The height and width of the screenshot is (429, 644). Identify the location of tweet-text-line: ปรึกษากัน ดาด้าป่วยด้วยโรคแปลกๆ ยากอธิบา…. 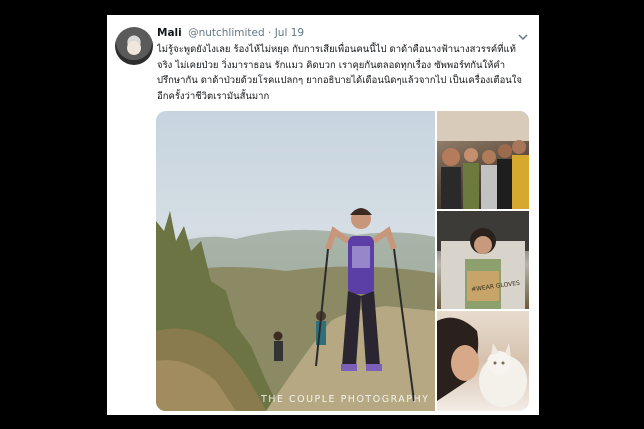
(339, 80).